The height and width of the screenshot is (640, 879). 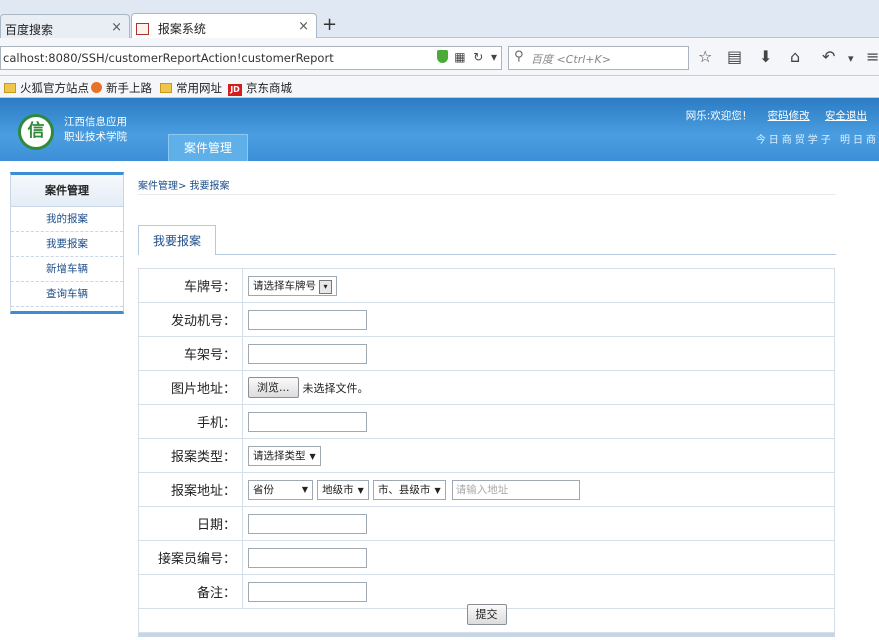 I want to click on image-label: 图片地址：, so click(x=190, y=387).